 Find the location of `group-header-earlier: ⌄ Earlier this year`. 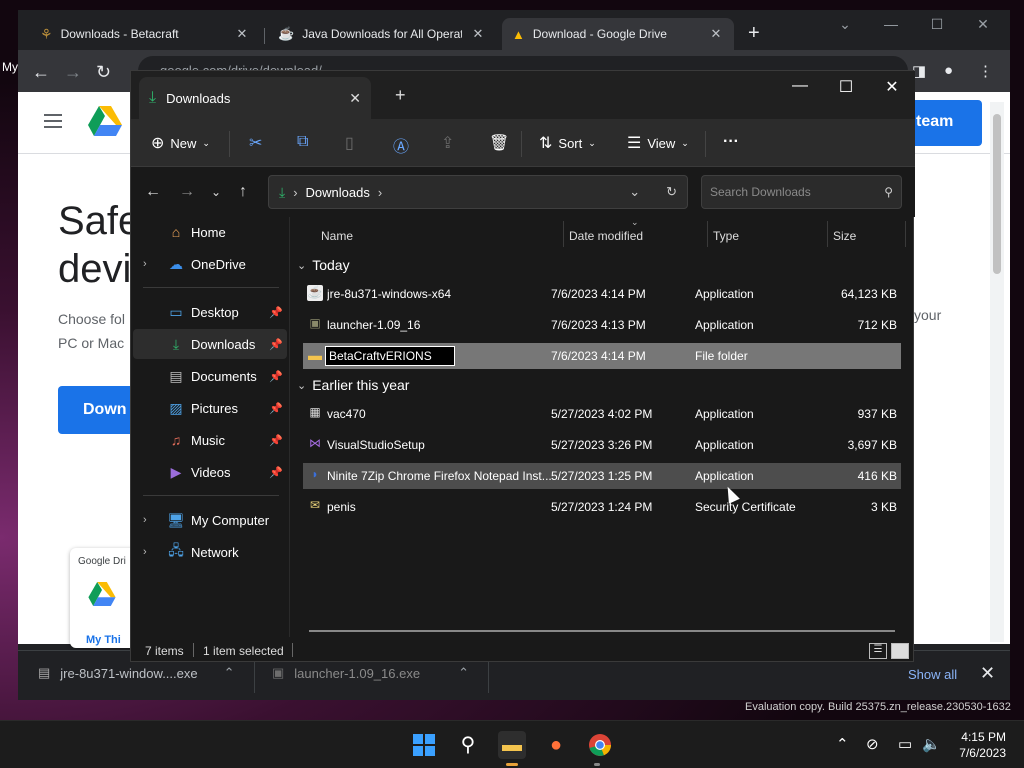

group-header-earlier: ⌄ Earlier this year is located at coordinates (353, 385).